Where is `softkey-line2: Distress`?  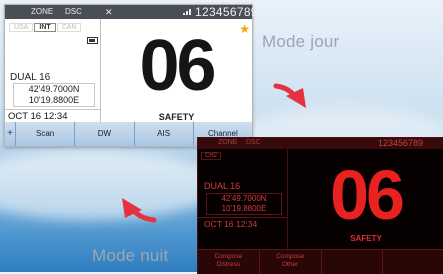
softkey-line2: Distress is located at coordinates (228, 264).